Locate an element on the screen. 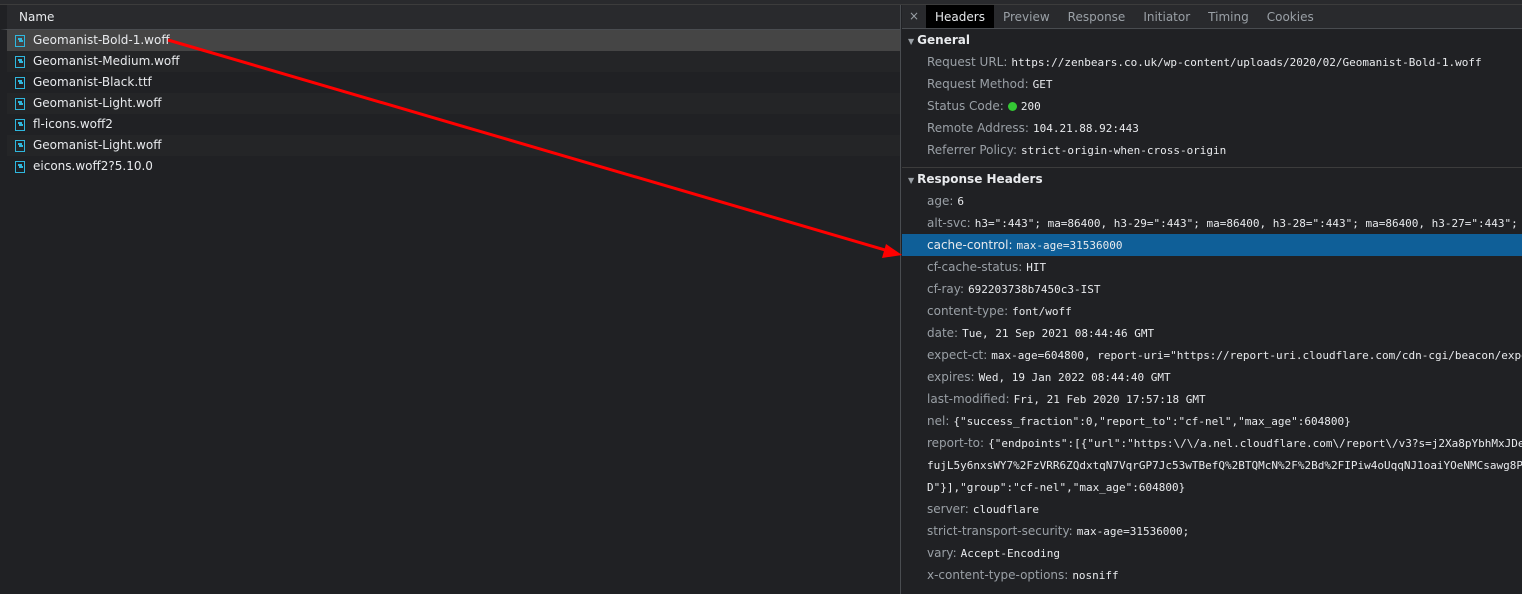 This screenshot has height=594, width=1522. header-value: Tue, 21 Sep 2021 08:44:46 GMT is located at coordinates (1058, 333).